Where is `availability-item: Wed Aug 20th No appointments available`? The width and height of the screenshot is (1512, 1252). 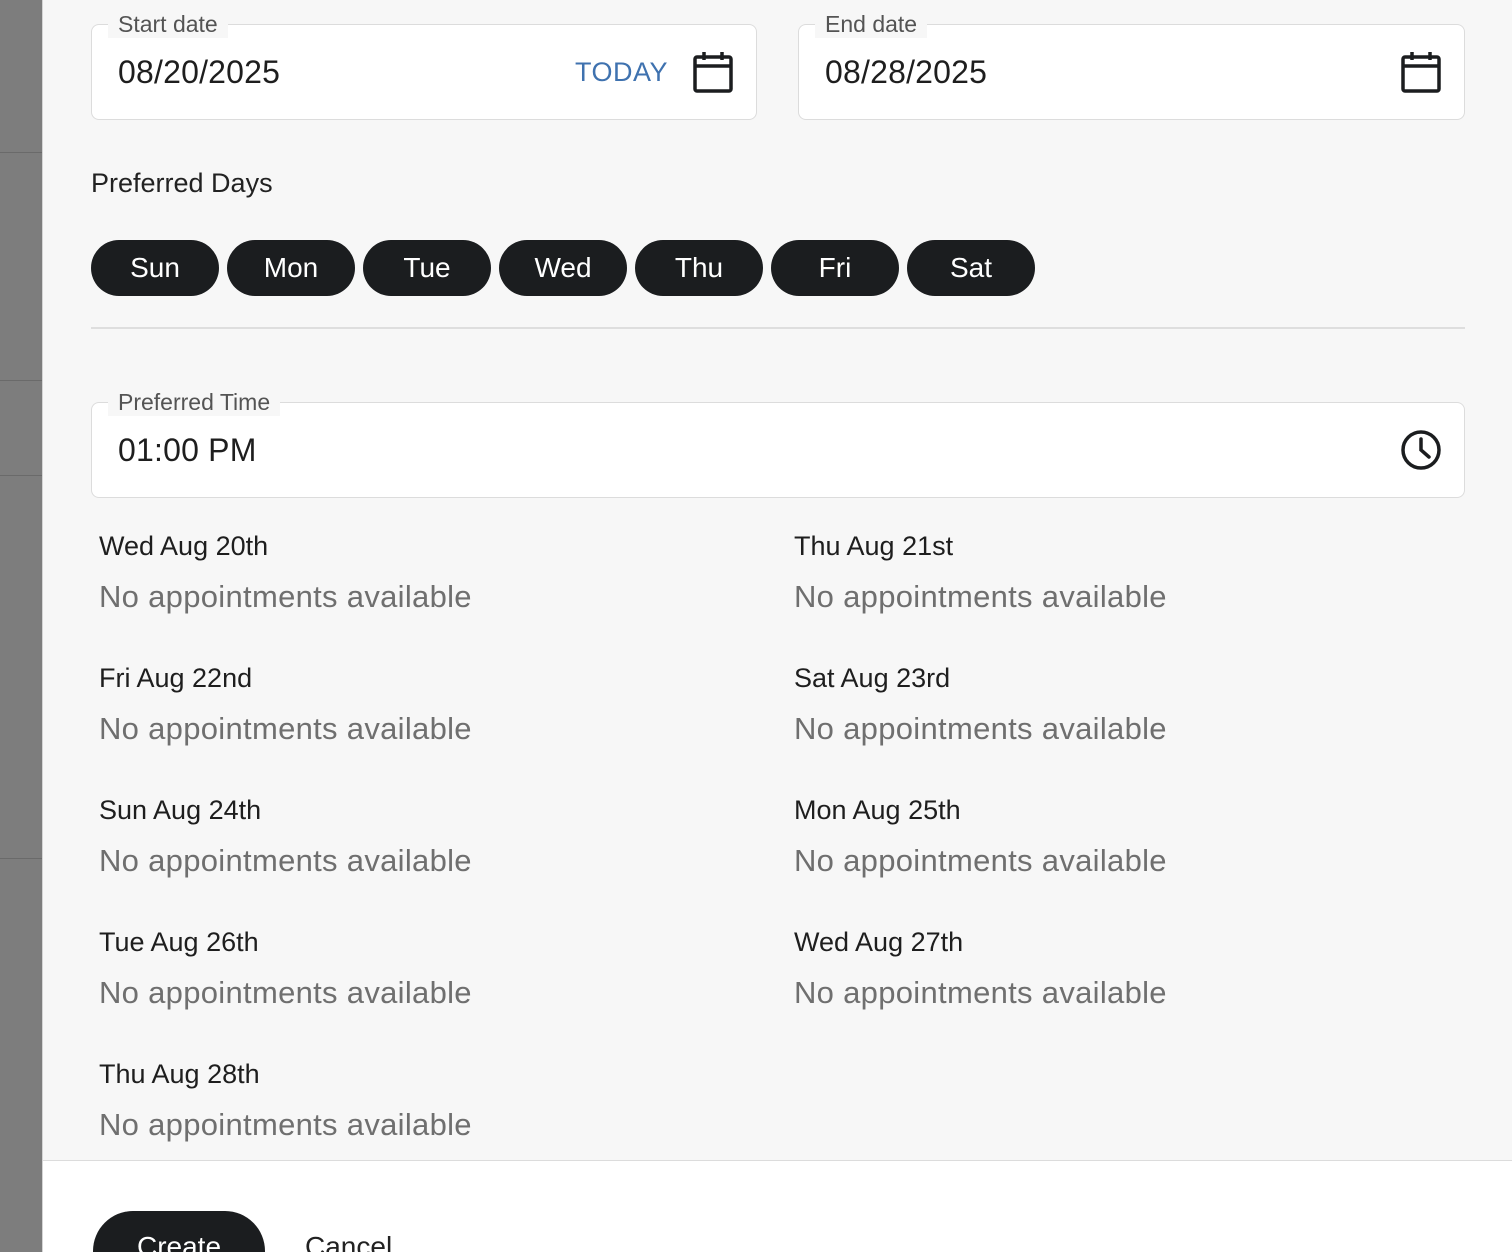
availability-item: Wed Aug 20th No appointments available is located at coordinates (446, 596).